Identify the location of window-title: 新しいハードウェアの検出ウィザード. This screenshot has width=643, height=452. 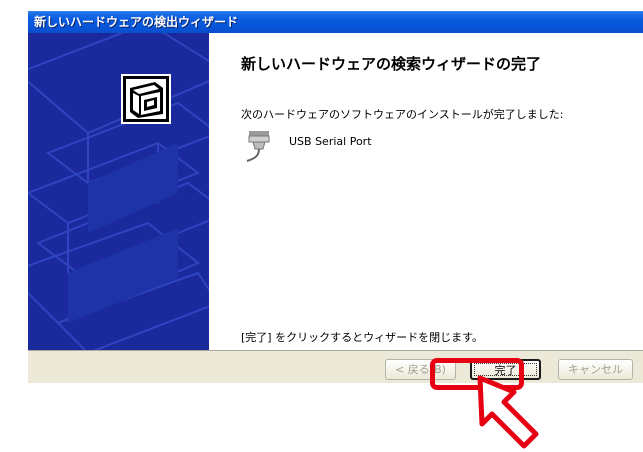
(136, 22).